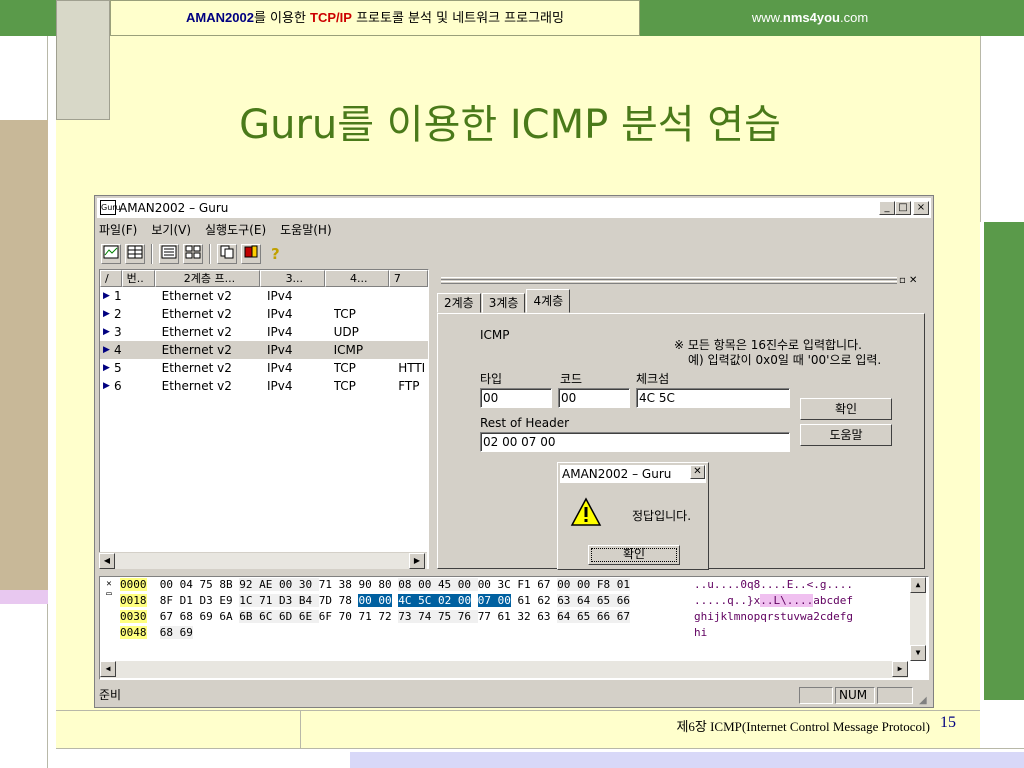  Describe the element at coordinates (300, 729) in the screenshot. I see `footer-divider` at that location.